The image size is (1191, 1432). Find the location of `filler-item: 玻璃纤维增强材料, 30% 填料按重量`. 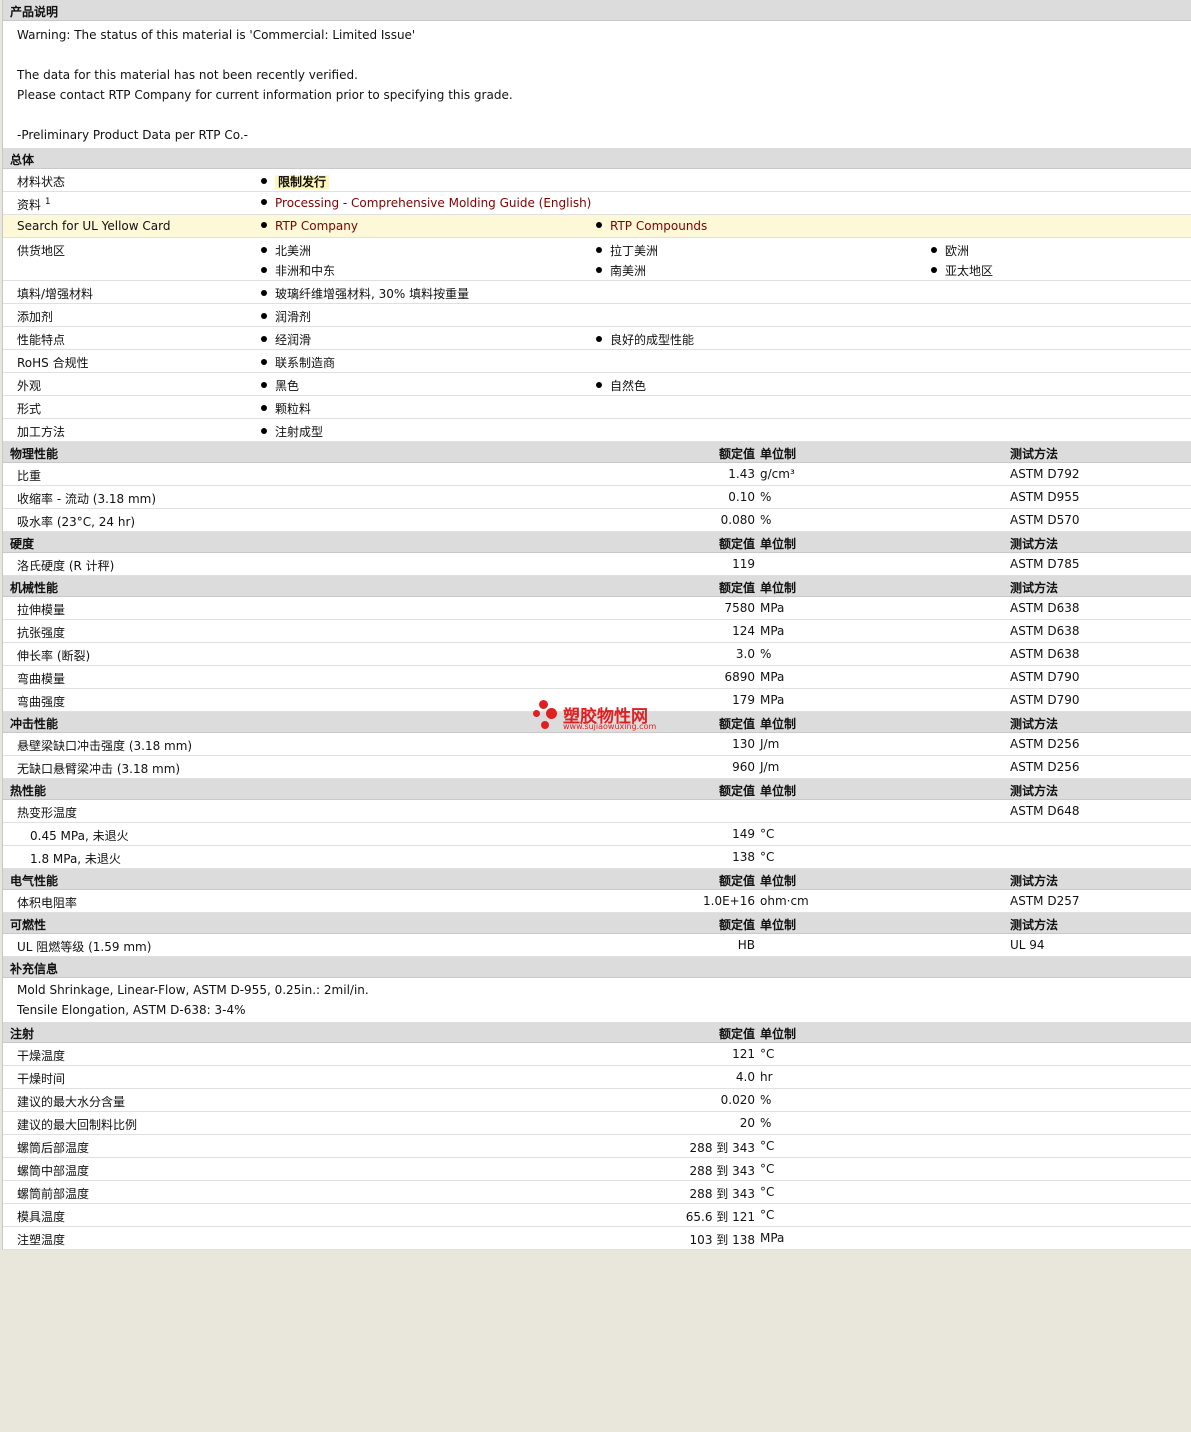

filler-item: 玻璃纤维增强材料, 30% 填料按重量 is located at coordinates (365, 293).